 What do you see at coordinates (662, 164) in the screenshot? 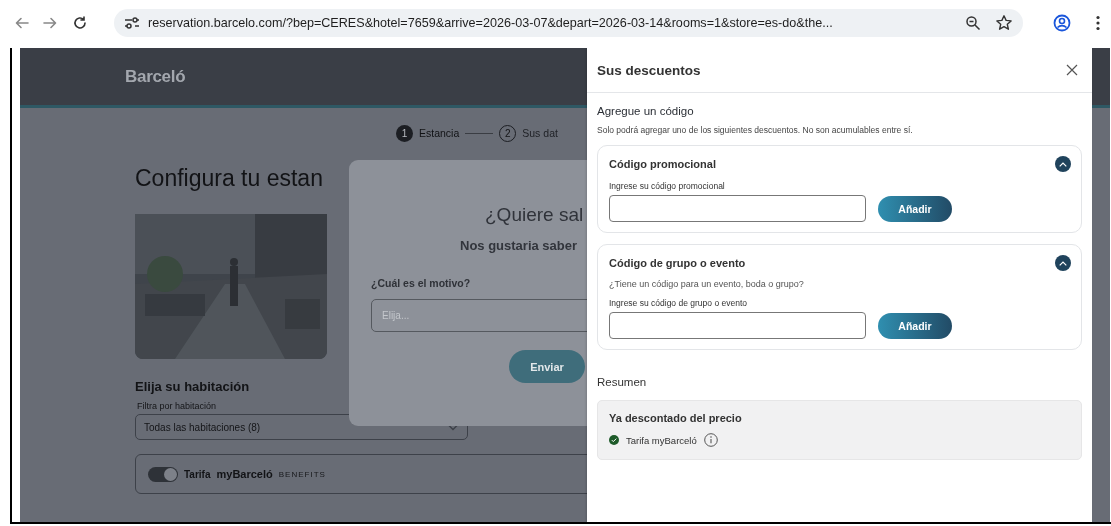
I see `card-title: Código promocional` at bounding box center [662, 164].